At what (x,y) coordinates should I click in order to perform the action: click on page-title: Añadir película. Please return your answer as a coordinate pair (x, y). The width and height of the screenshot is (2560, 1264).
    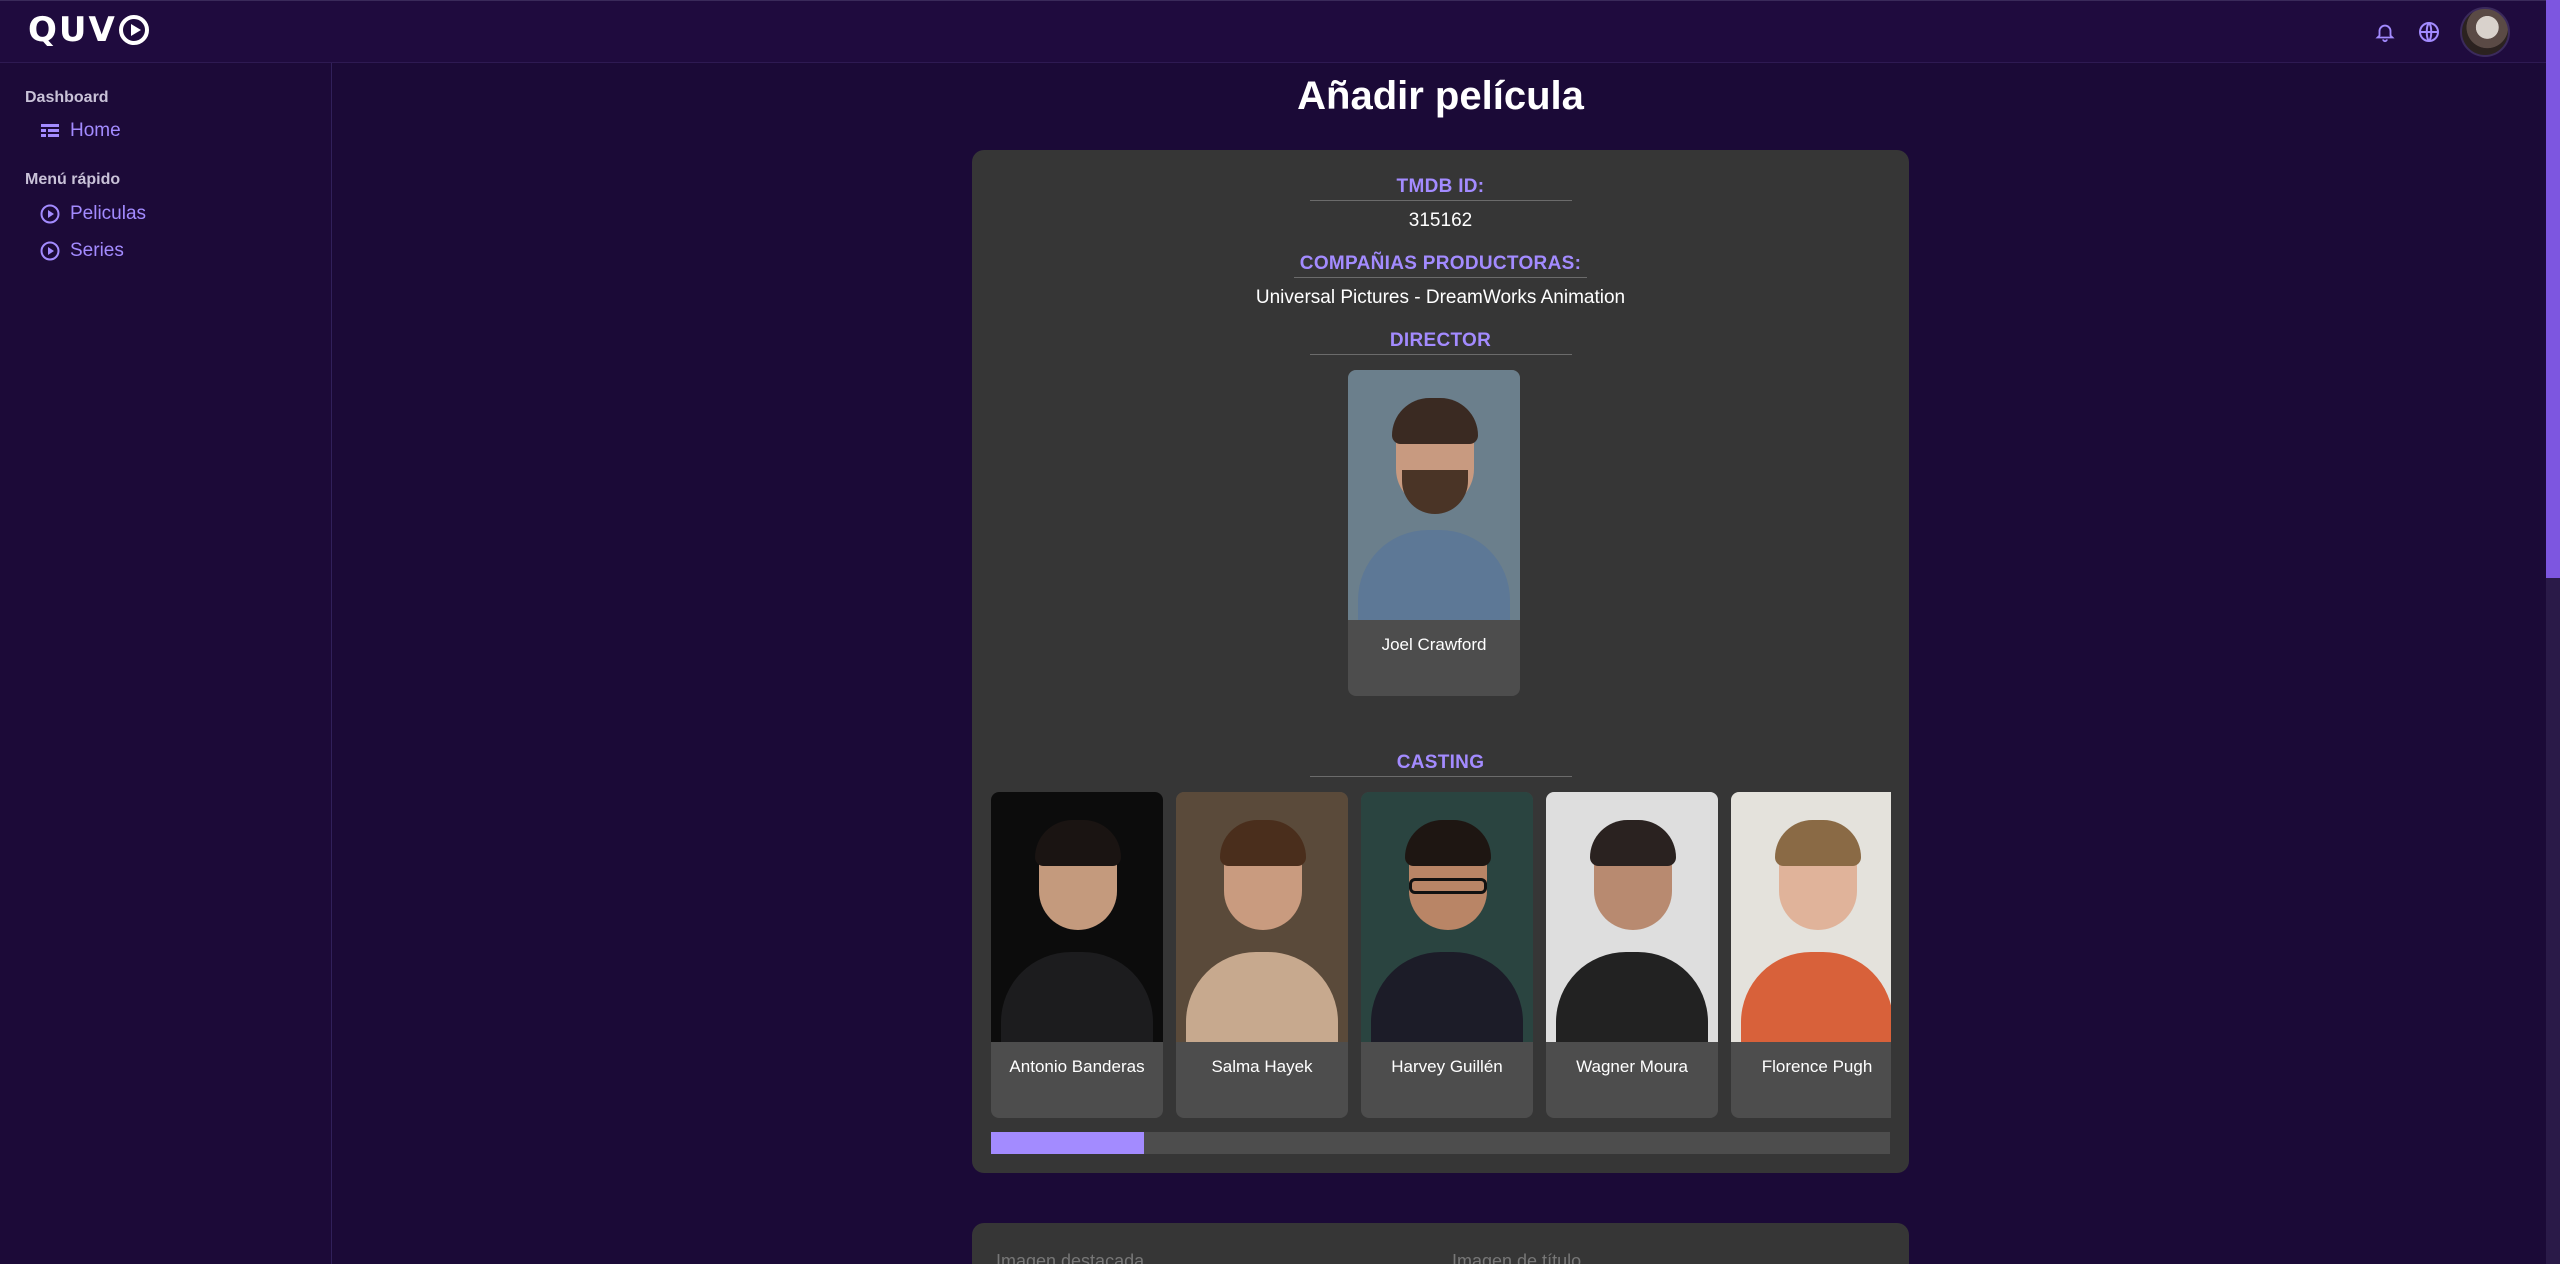
    Looking at the image, I should click on (1440, 96).